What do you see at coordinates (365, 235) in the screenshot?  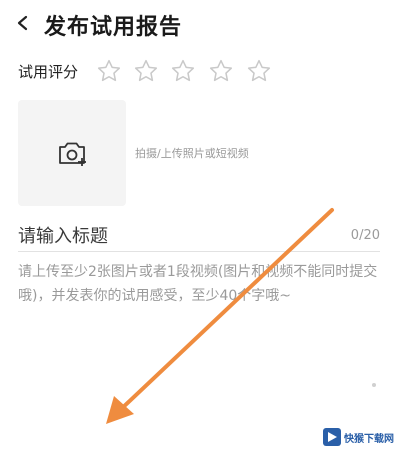 I see `title-char-counter: 0/20` at bounding box center [365, 235].